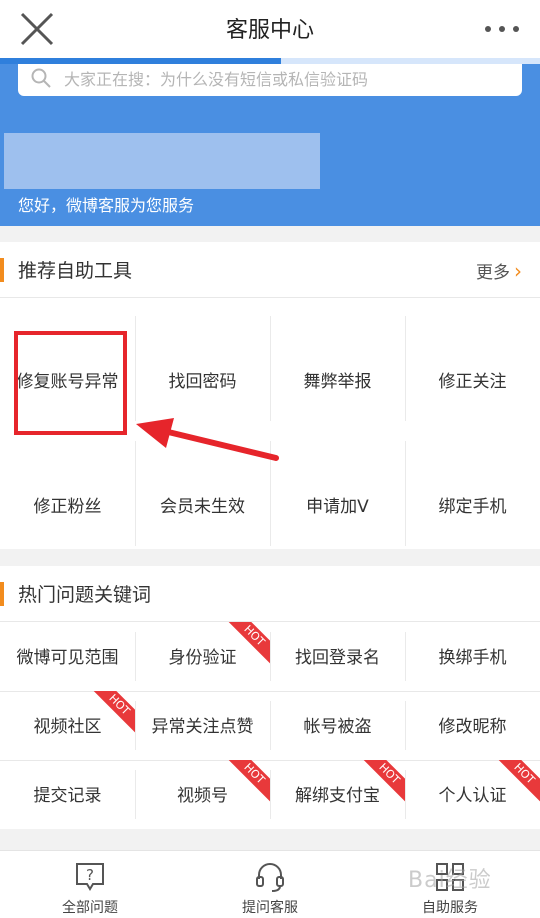  Describe the element at coordinates (337, 485) in the screenshot. I see `tool-apply-verification: 申请加V` at that location.